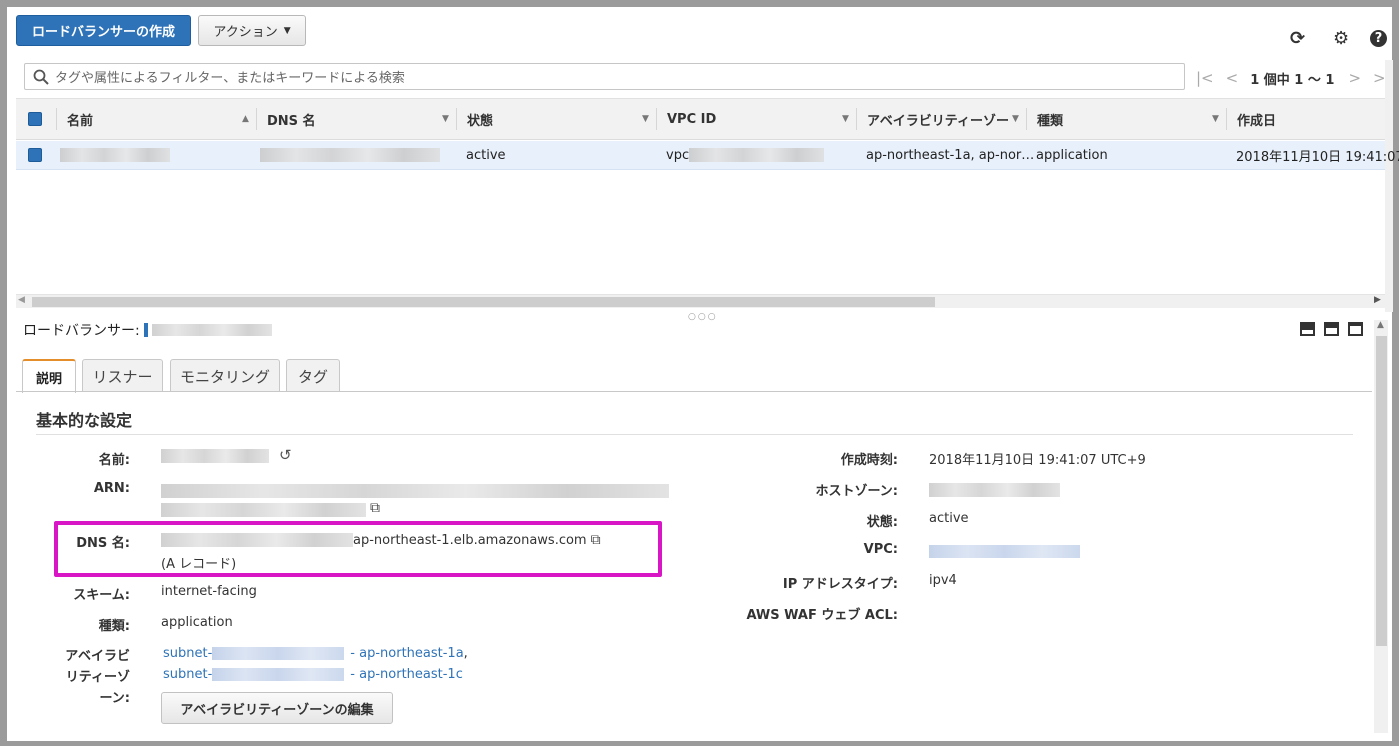 This screenshot has width=1399, height=746. I want to click on arn-label: ARN:, so click(111, 488).